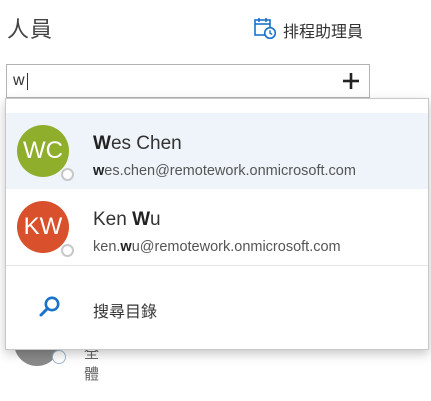 This screenshot has height=401, width=431. I want to click on add-person-button, so click(351, 81).